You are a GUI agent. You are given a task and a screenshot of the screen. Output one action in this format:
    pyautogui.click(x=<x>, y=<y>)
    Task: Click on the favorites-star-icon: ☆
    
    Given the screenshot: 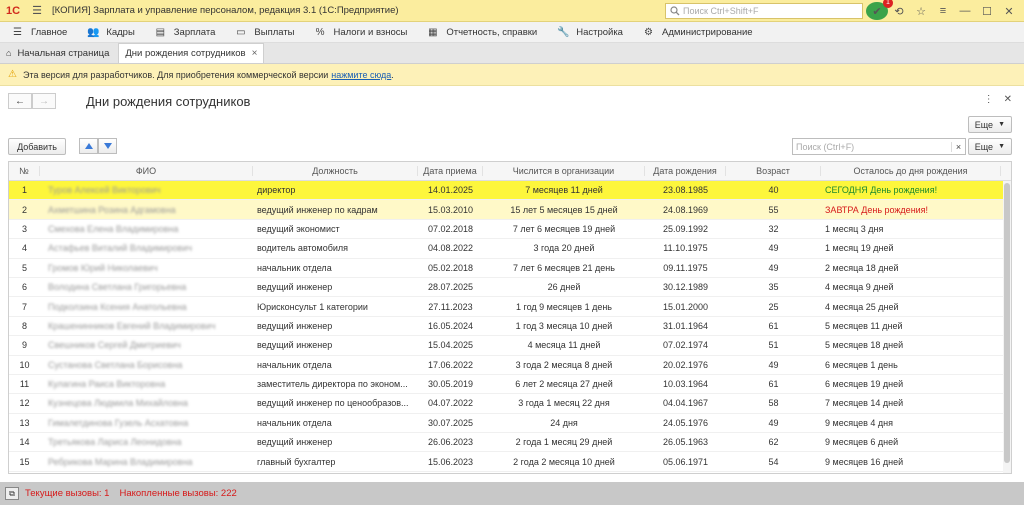 What is the action you would take?
    pyautogui.click(x=921, y=11)
    